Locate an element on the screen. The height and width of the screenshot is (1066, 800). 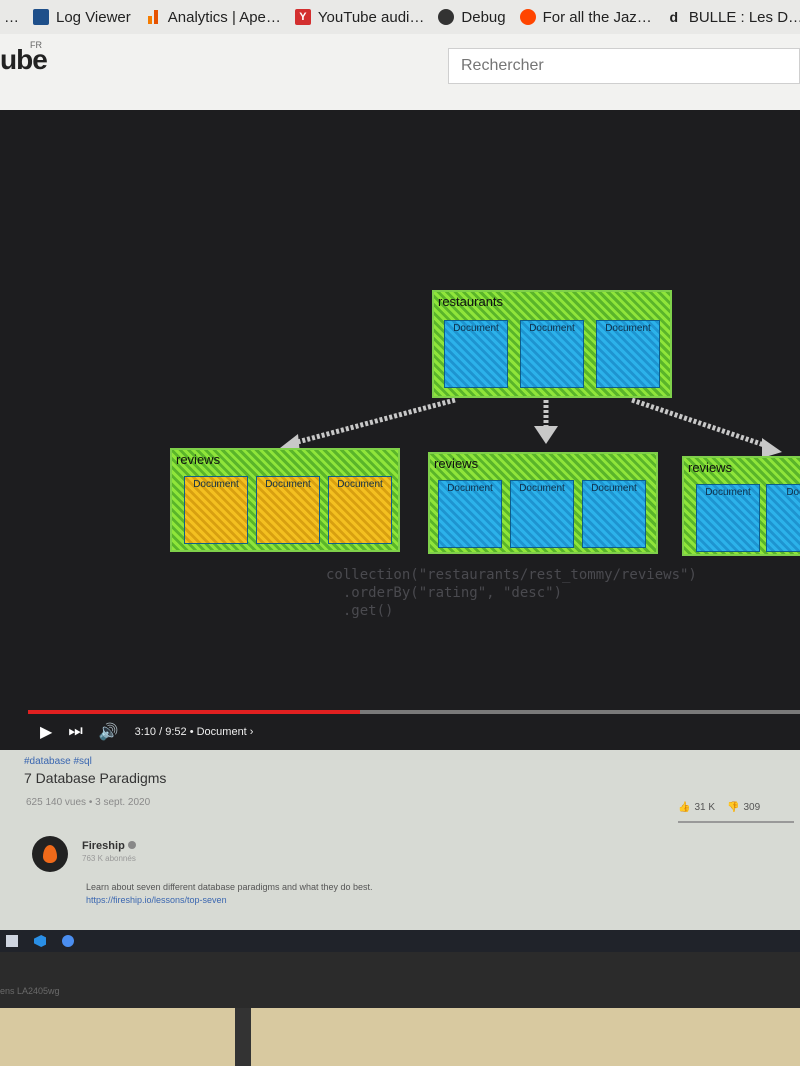
search-input is located at coordinates (624, 66).